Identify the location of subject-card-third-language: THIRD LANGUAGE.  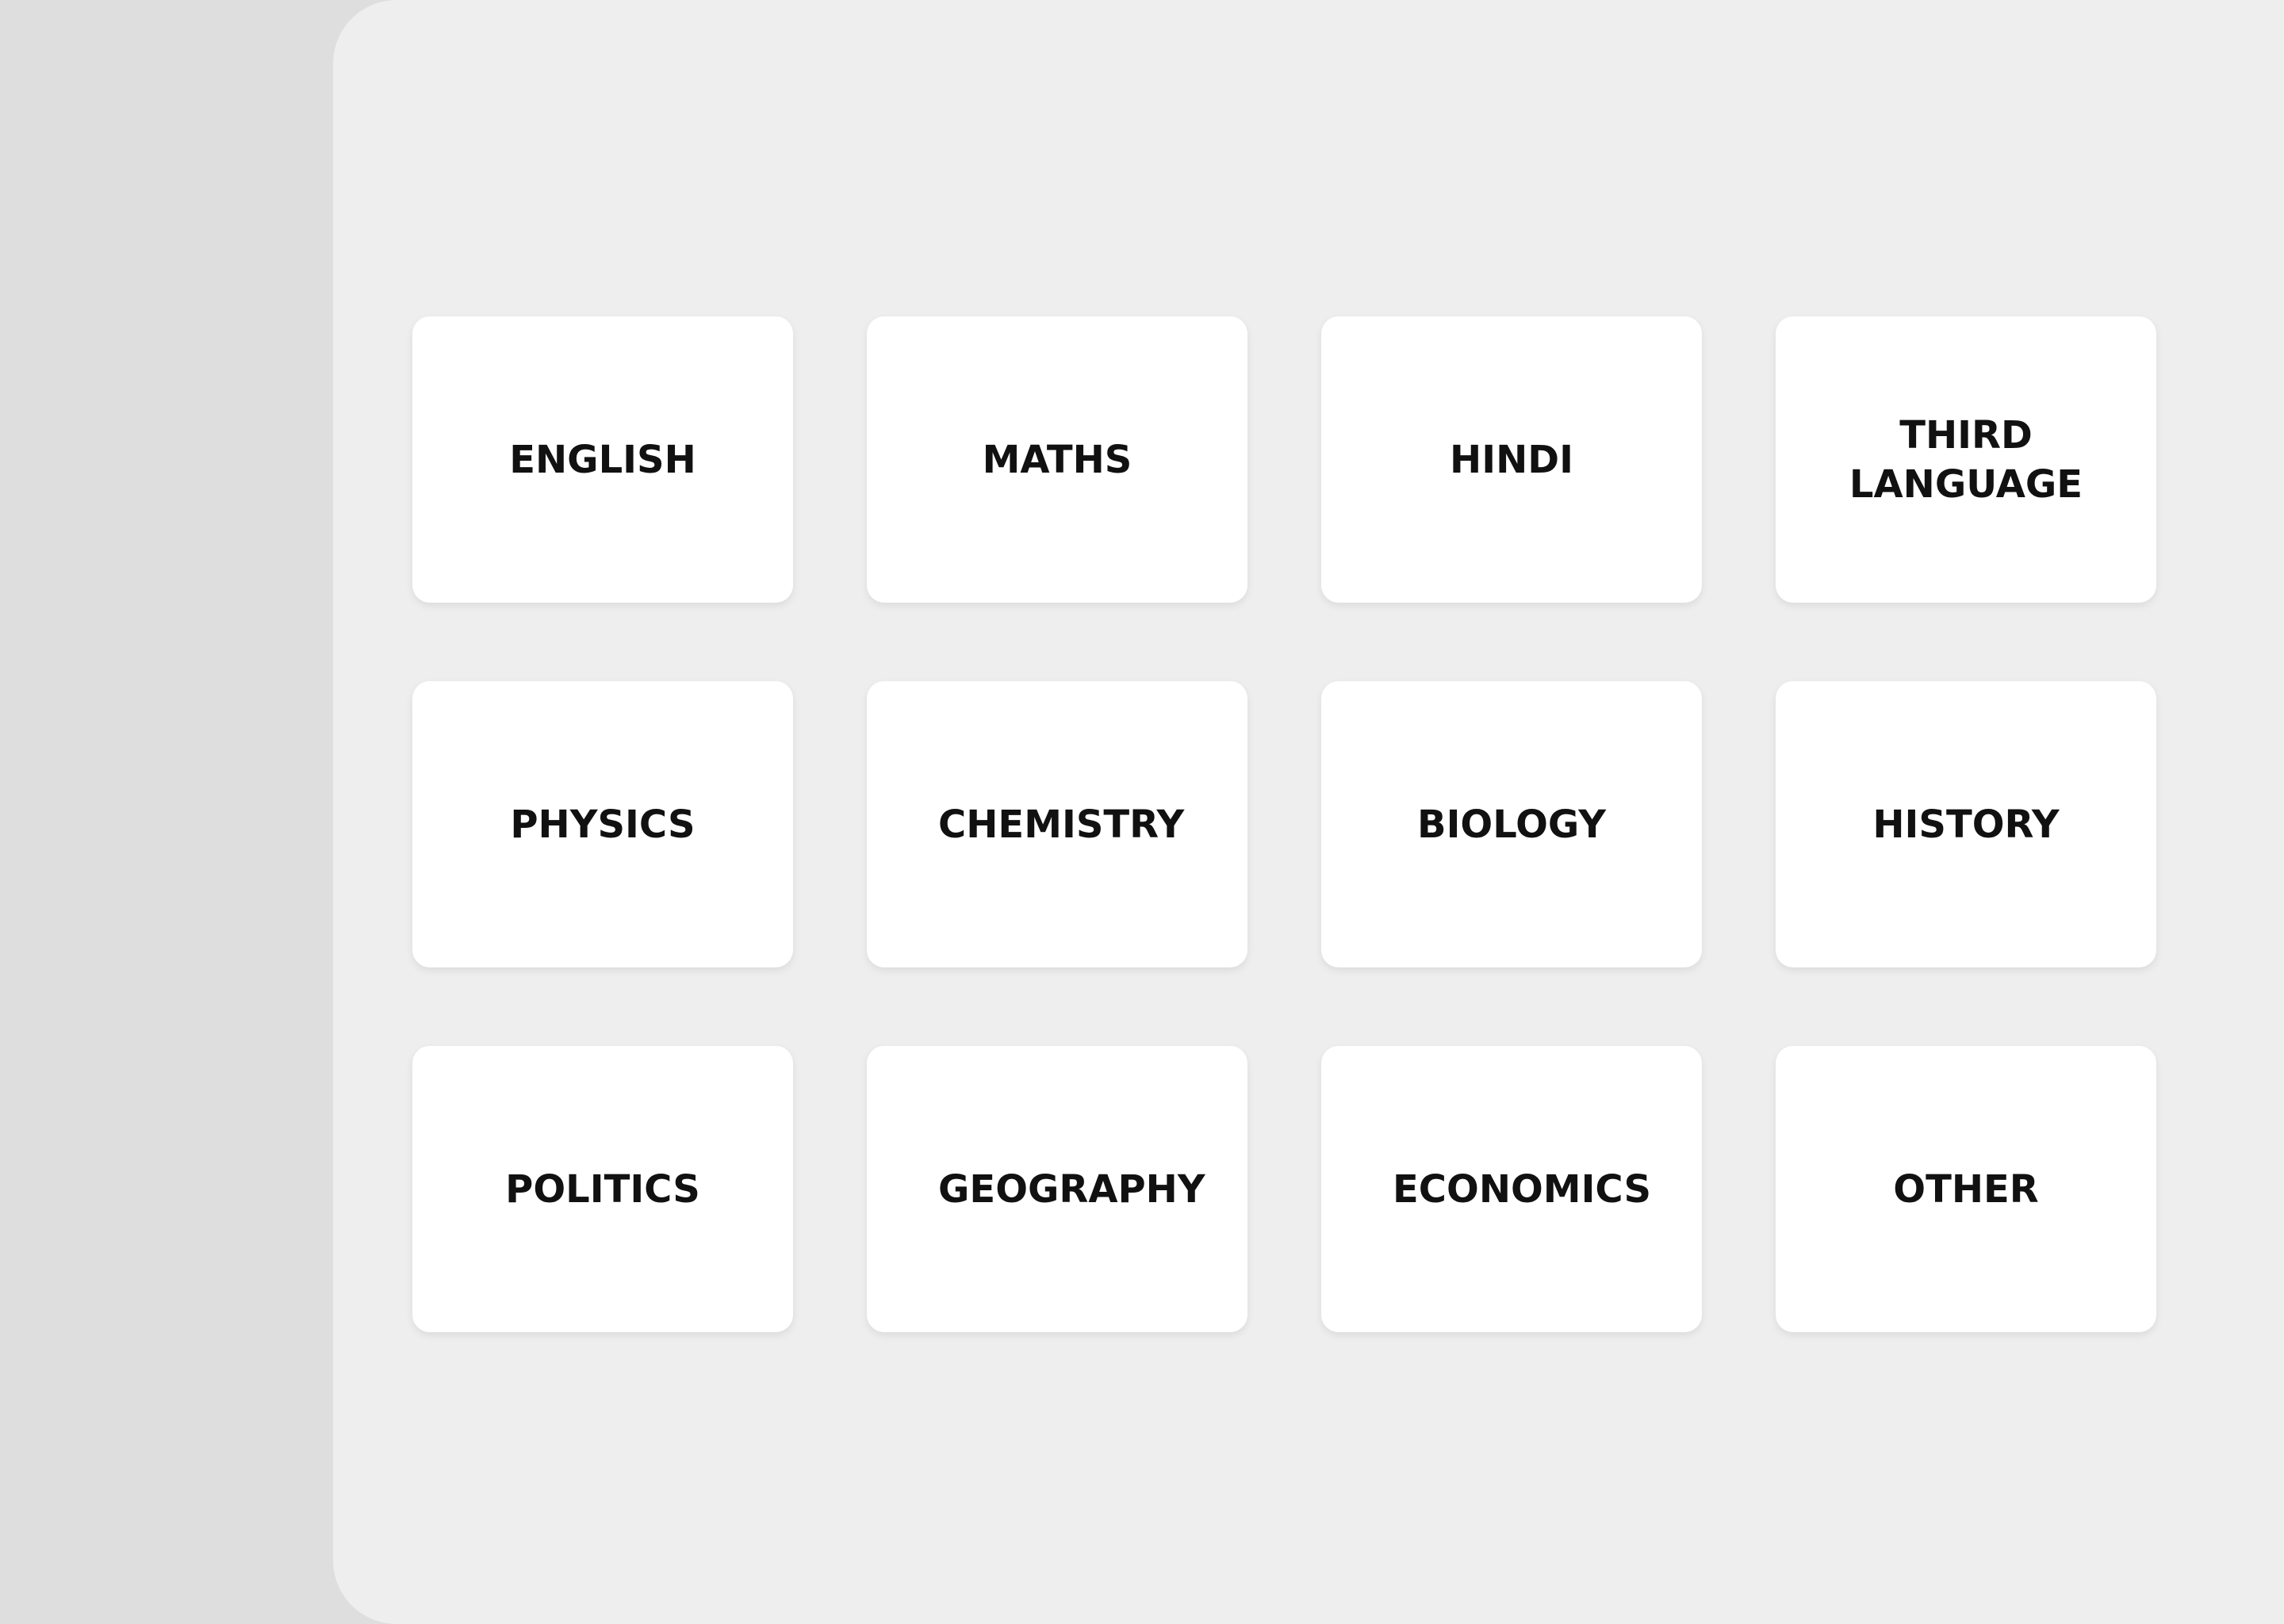
(1966, 459).